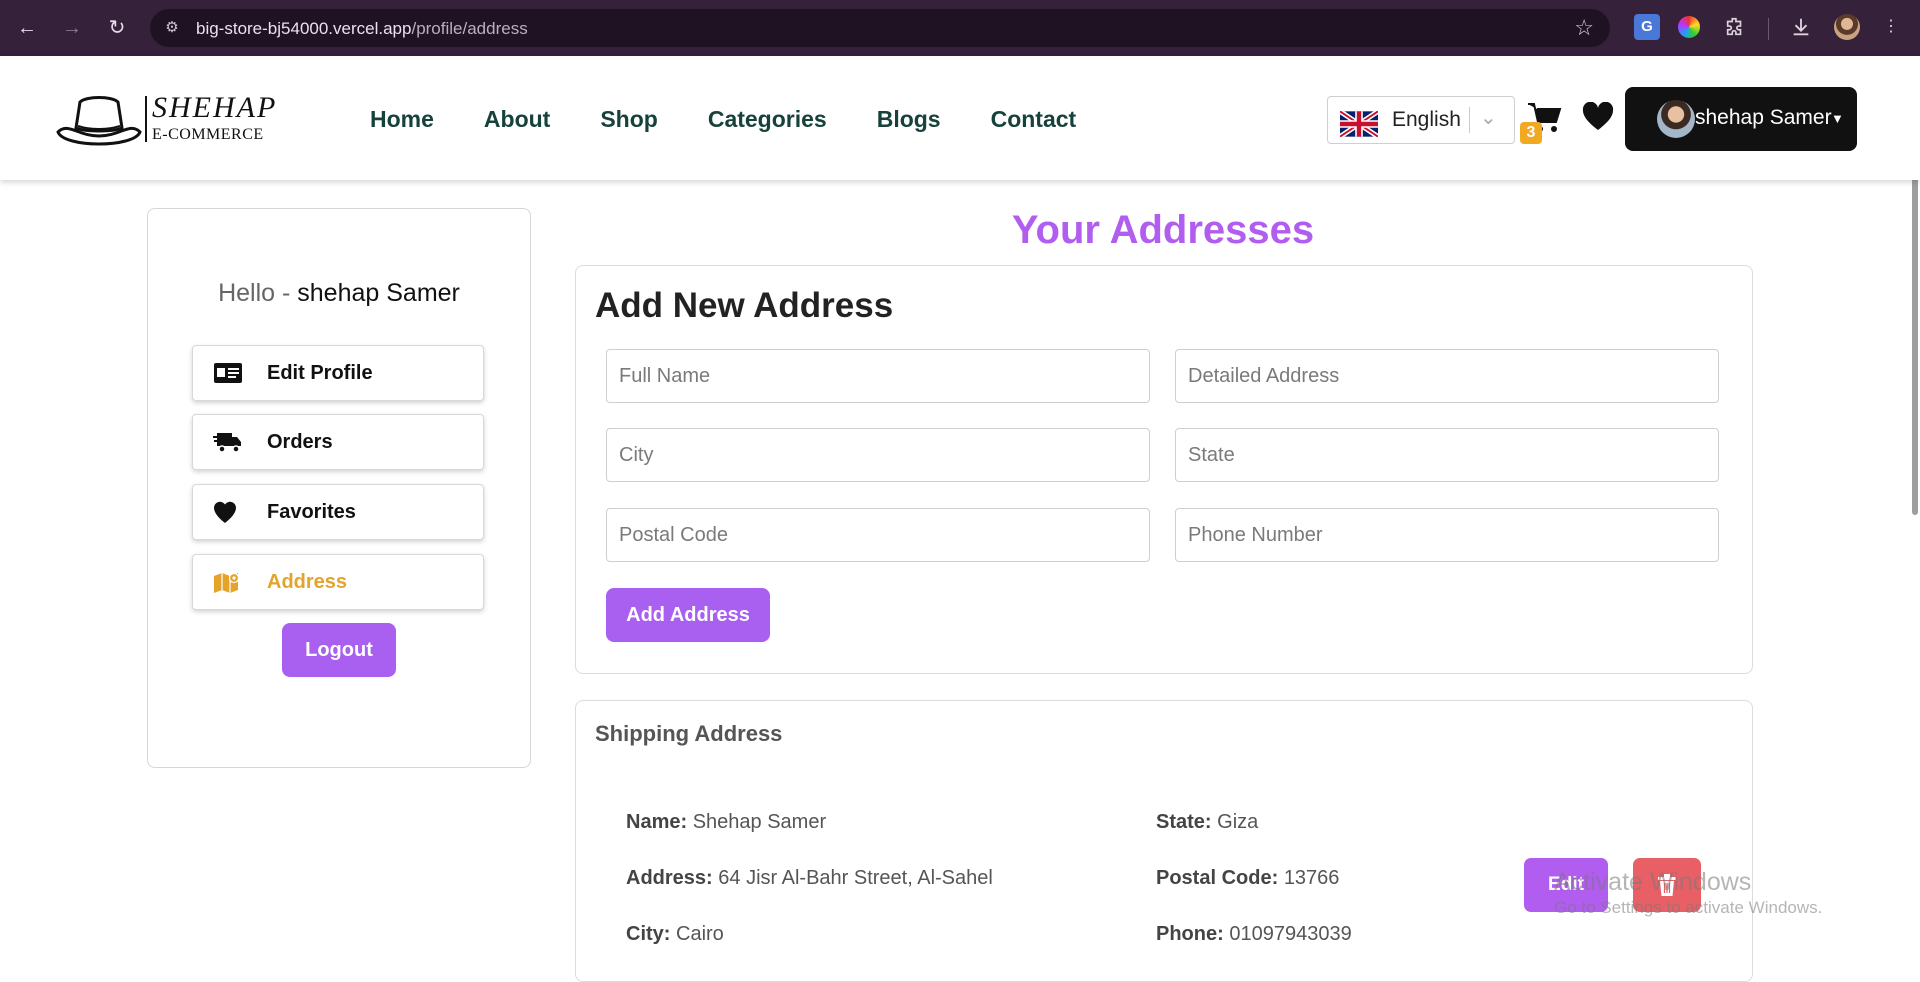 The height and width of the screenshot is (982, 1920). What do you see at coordinates (227, 582) in the screenshot?
I see `map-icon` at bounding box center [227, 582].